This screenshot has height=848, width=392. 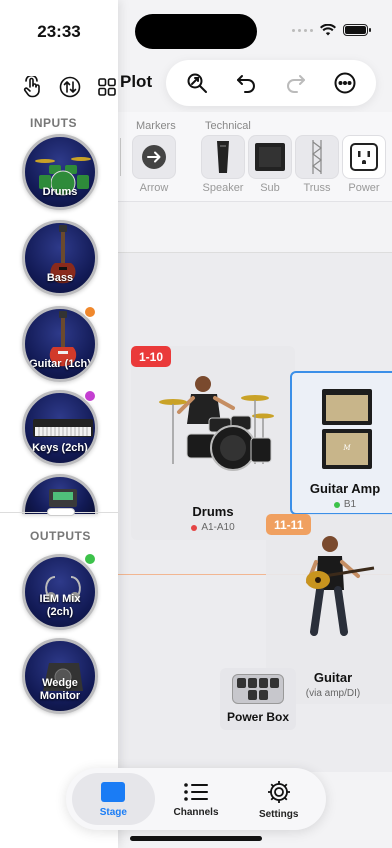 I want to click on zoom-icon, so click(x=197, y=83).